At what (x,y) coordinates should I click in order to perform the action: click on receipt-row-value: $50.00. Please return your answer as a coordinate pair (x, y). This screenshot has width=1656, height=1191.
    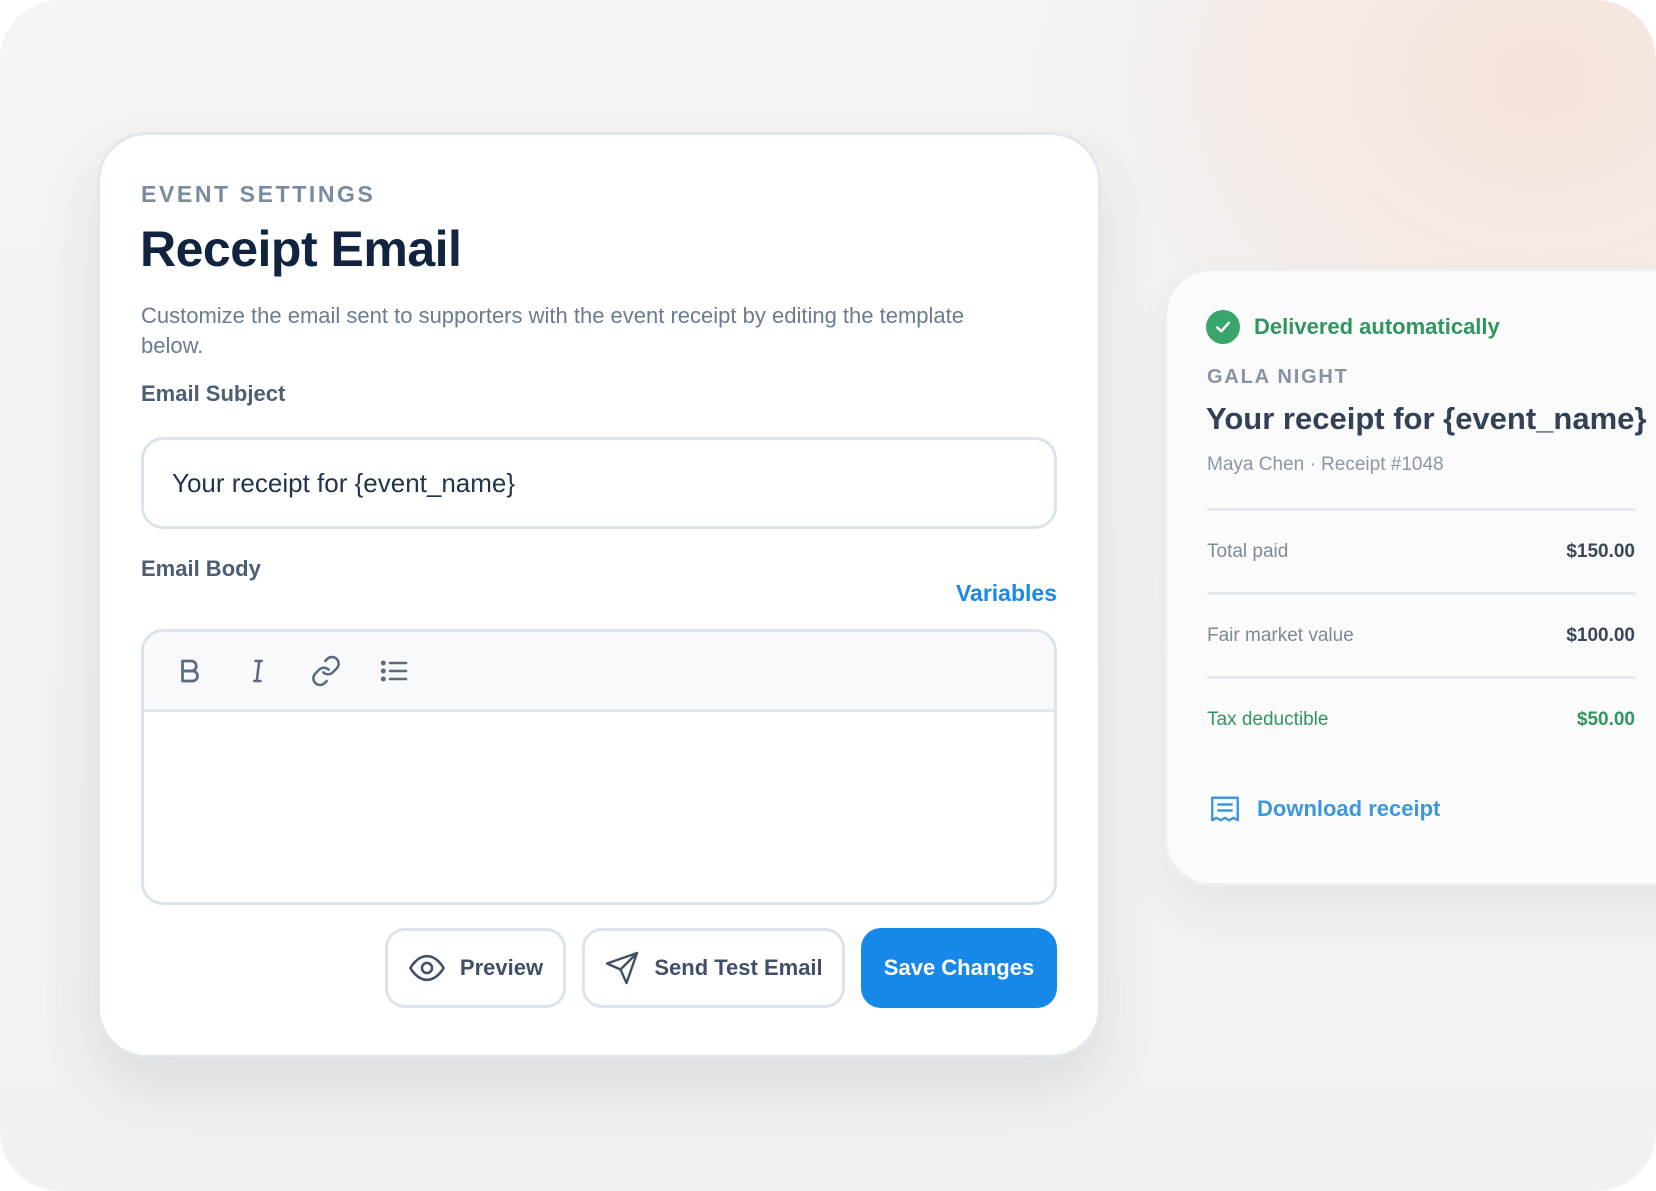
    Looking at the image, I should click on (1605, 719).